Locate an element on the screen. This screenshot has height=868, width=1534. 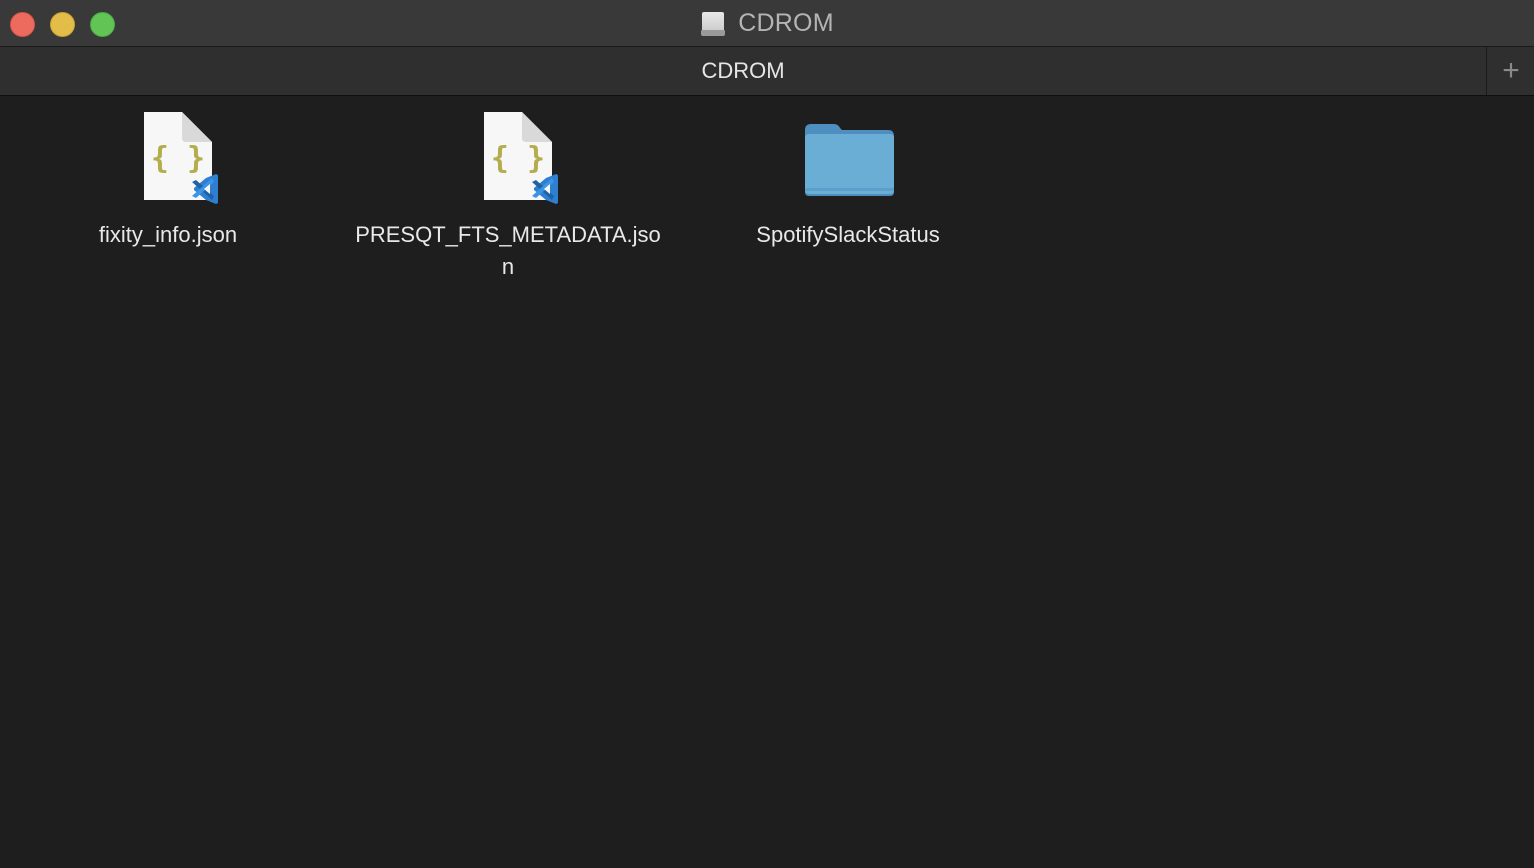
title-bar: CDROM is located at coordinates (767, 23).